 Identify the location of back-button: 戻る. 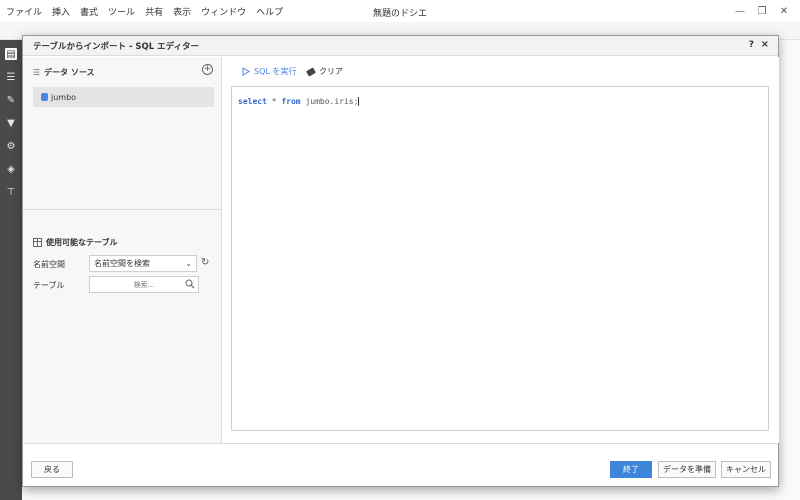
(52, 469).